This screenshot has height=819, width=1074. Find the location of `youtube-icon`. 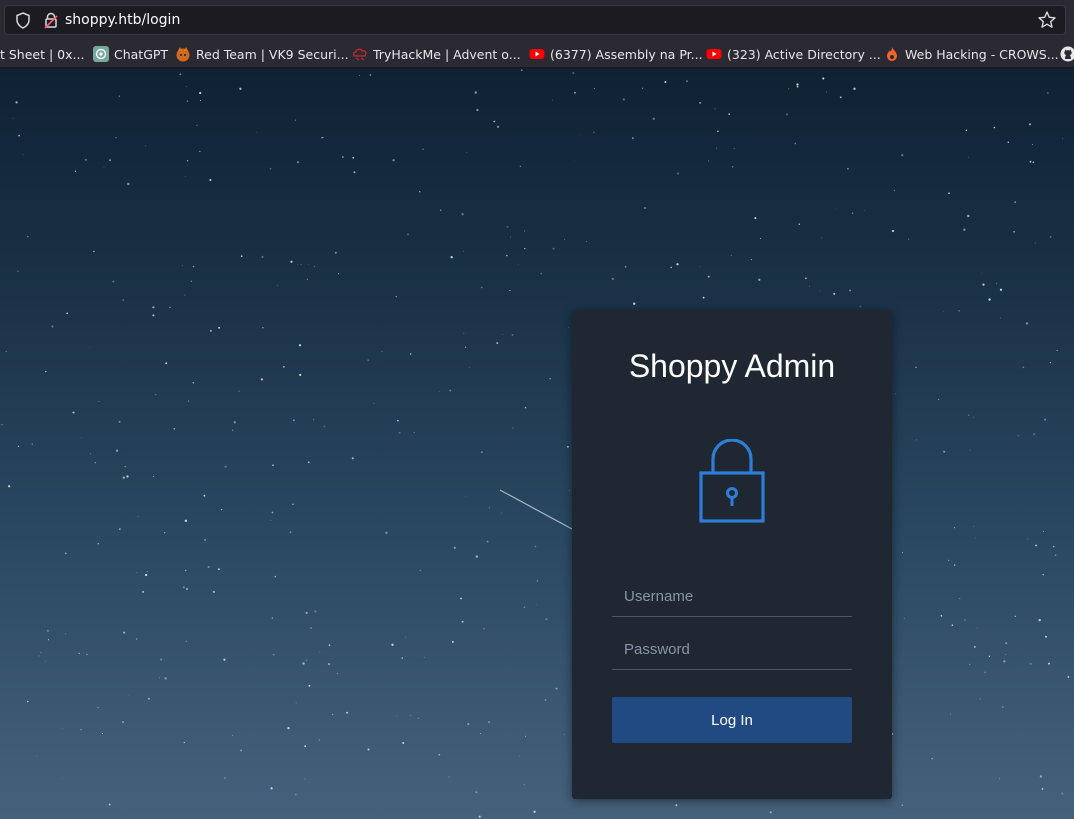

youtube-icon is located at coordinates (537, 54).